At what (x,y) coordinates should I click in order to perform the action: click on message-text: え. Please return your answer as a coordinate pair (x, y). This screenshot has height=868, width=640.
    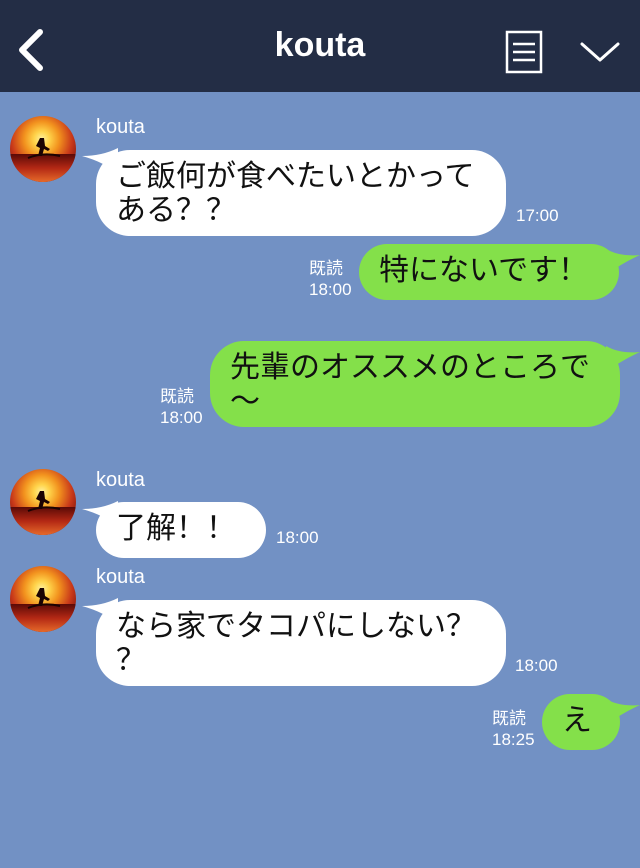
    Looking at the image, I should click on (577, 720).